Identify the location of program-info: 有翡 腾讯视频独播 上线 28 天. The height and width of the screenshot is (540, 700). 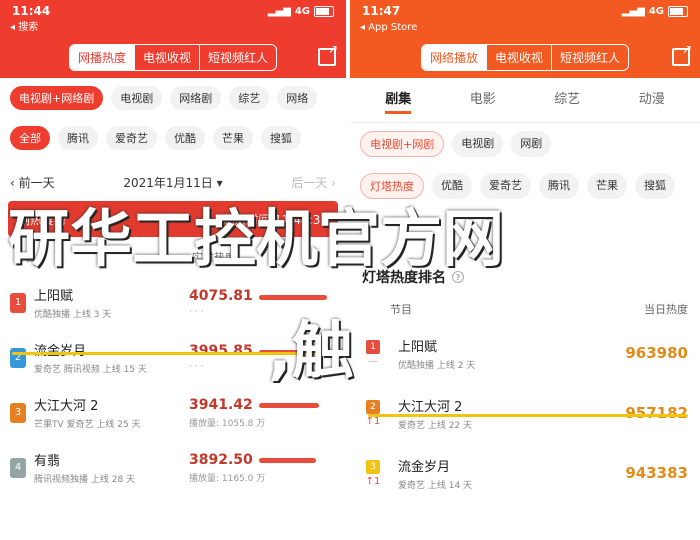
(111, 467).